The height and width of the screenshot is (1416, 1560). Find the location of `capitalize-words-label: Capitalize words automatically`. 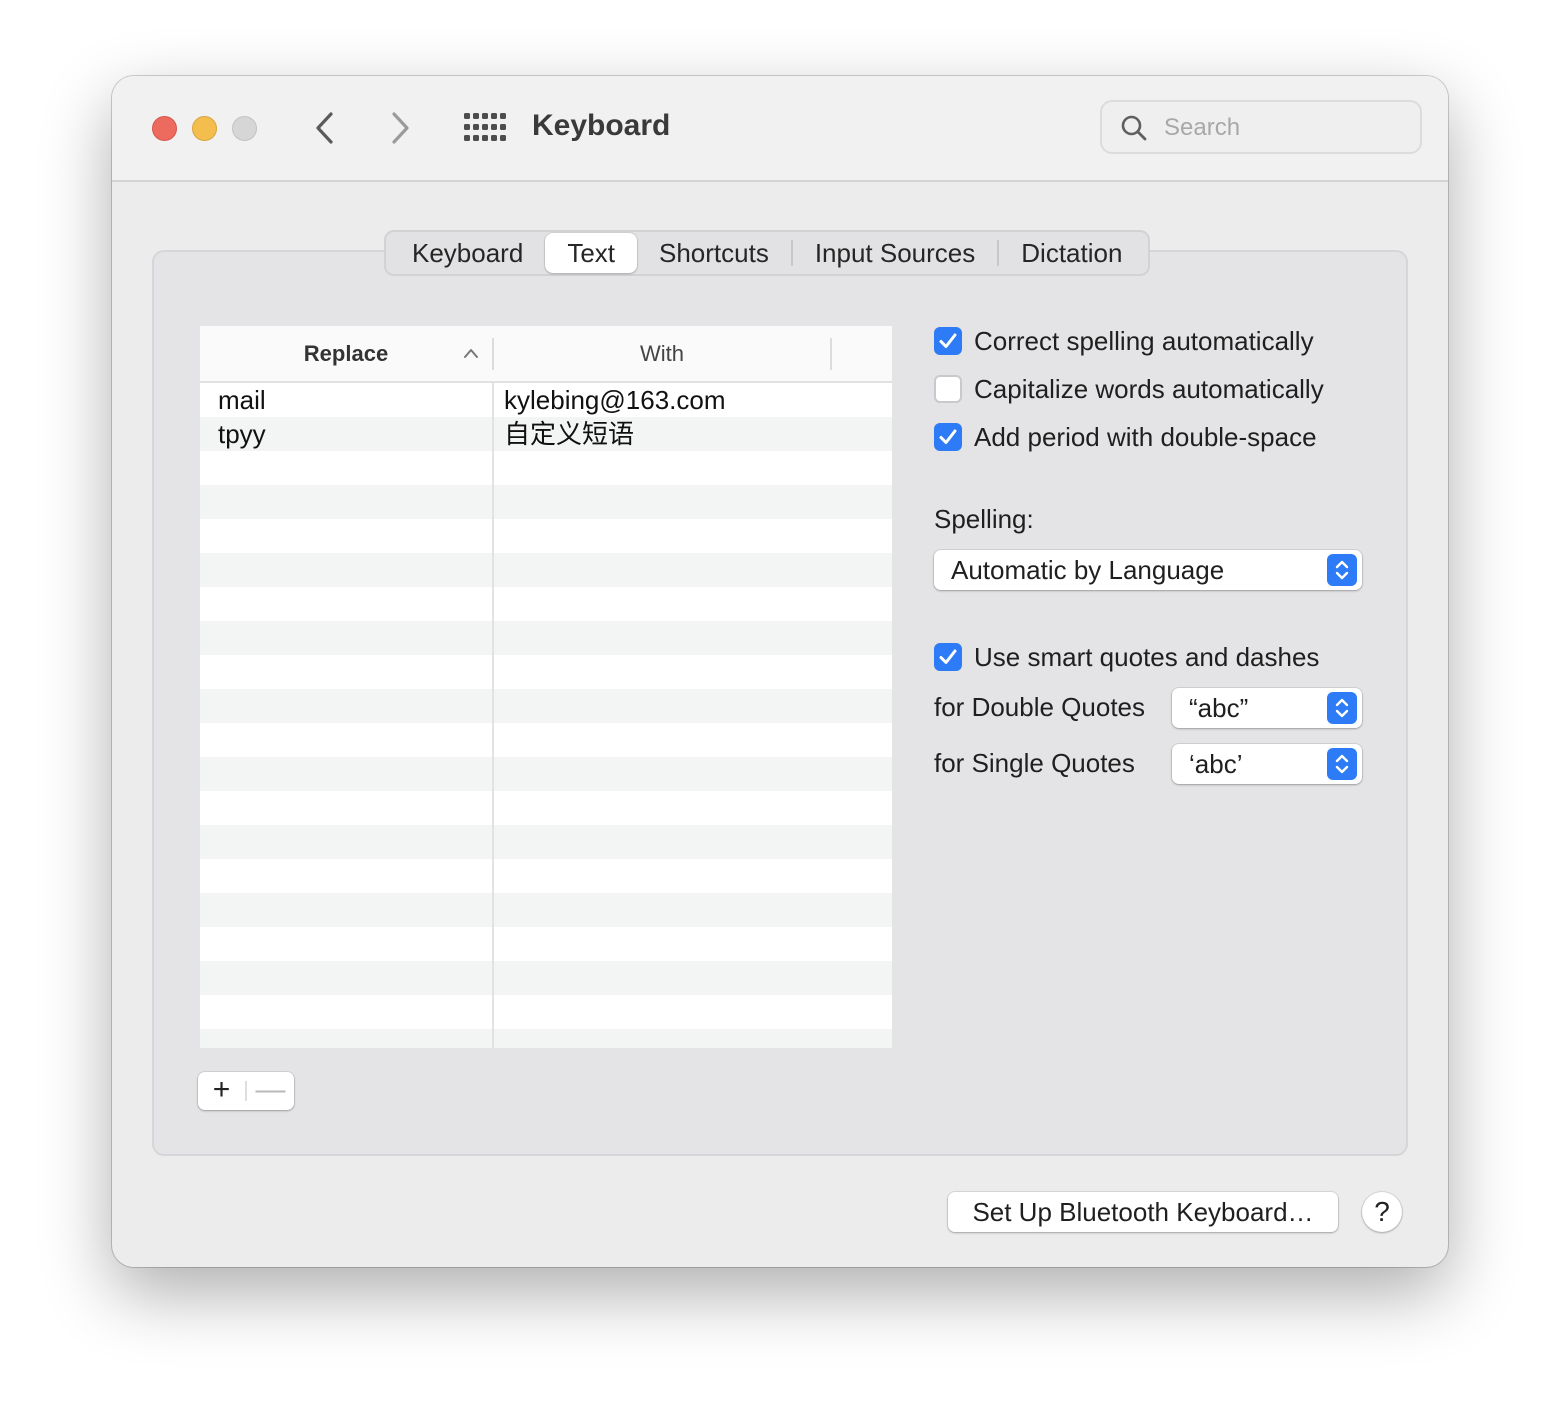

capitalize-words-label: Capitalize words automatically is located at coordinates (1149, 388).